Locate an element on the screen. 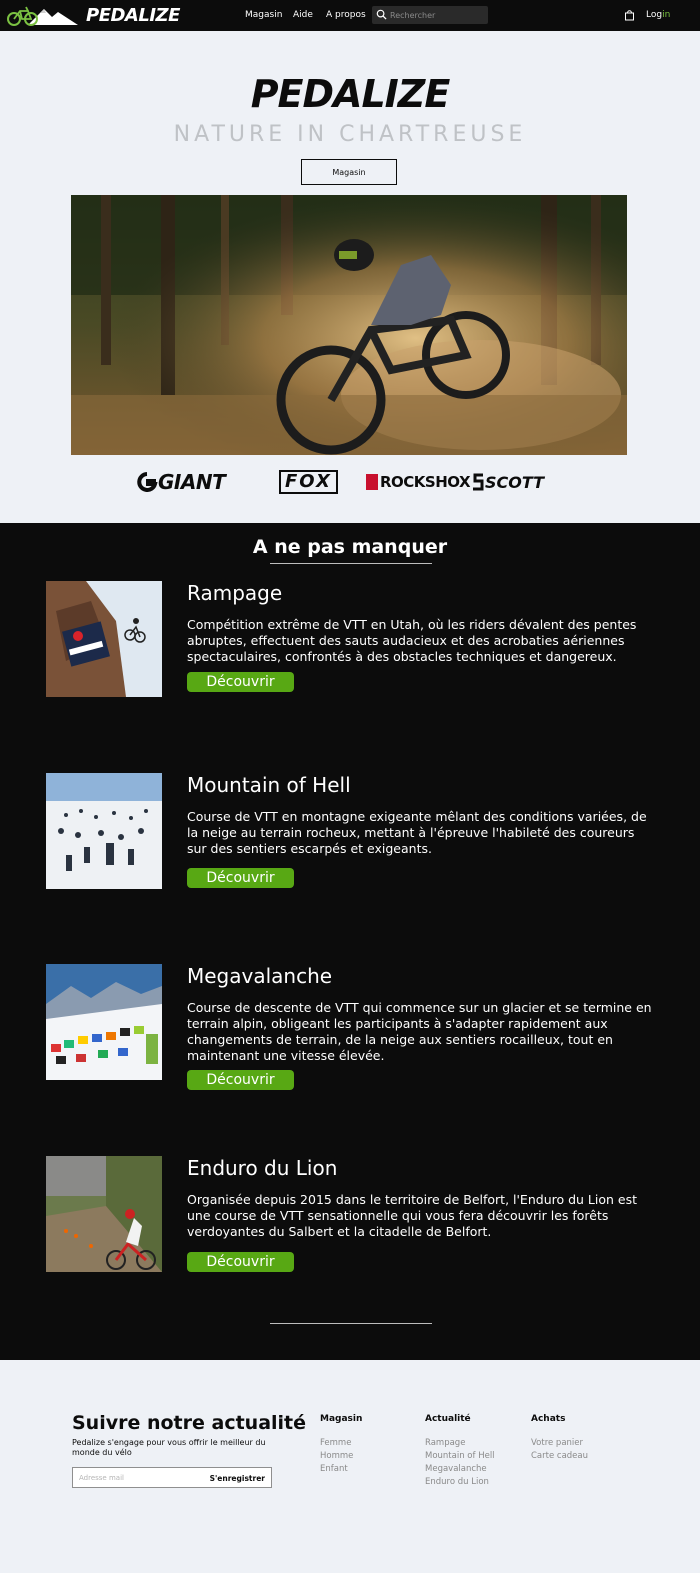 The image size is (700, 1573). rockshox-logo: ROCKSHOX is located at coordinates (418, 482).